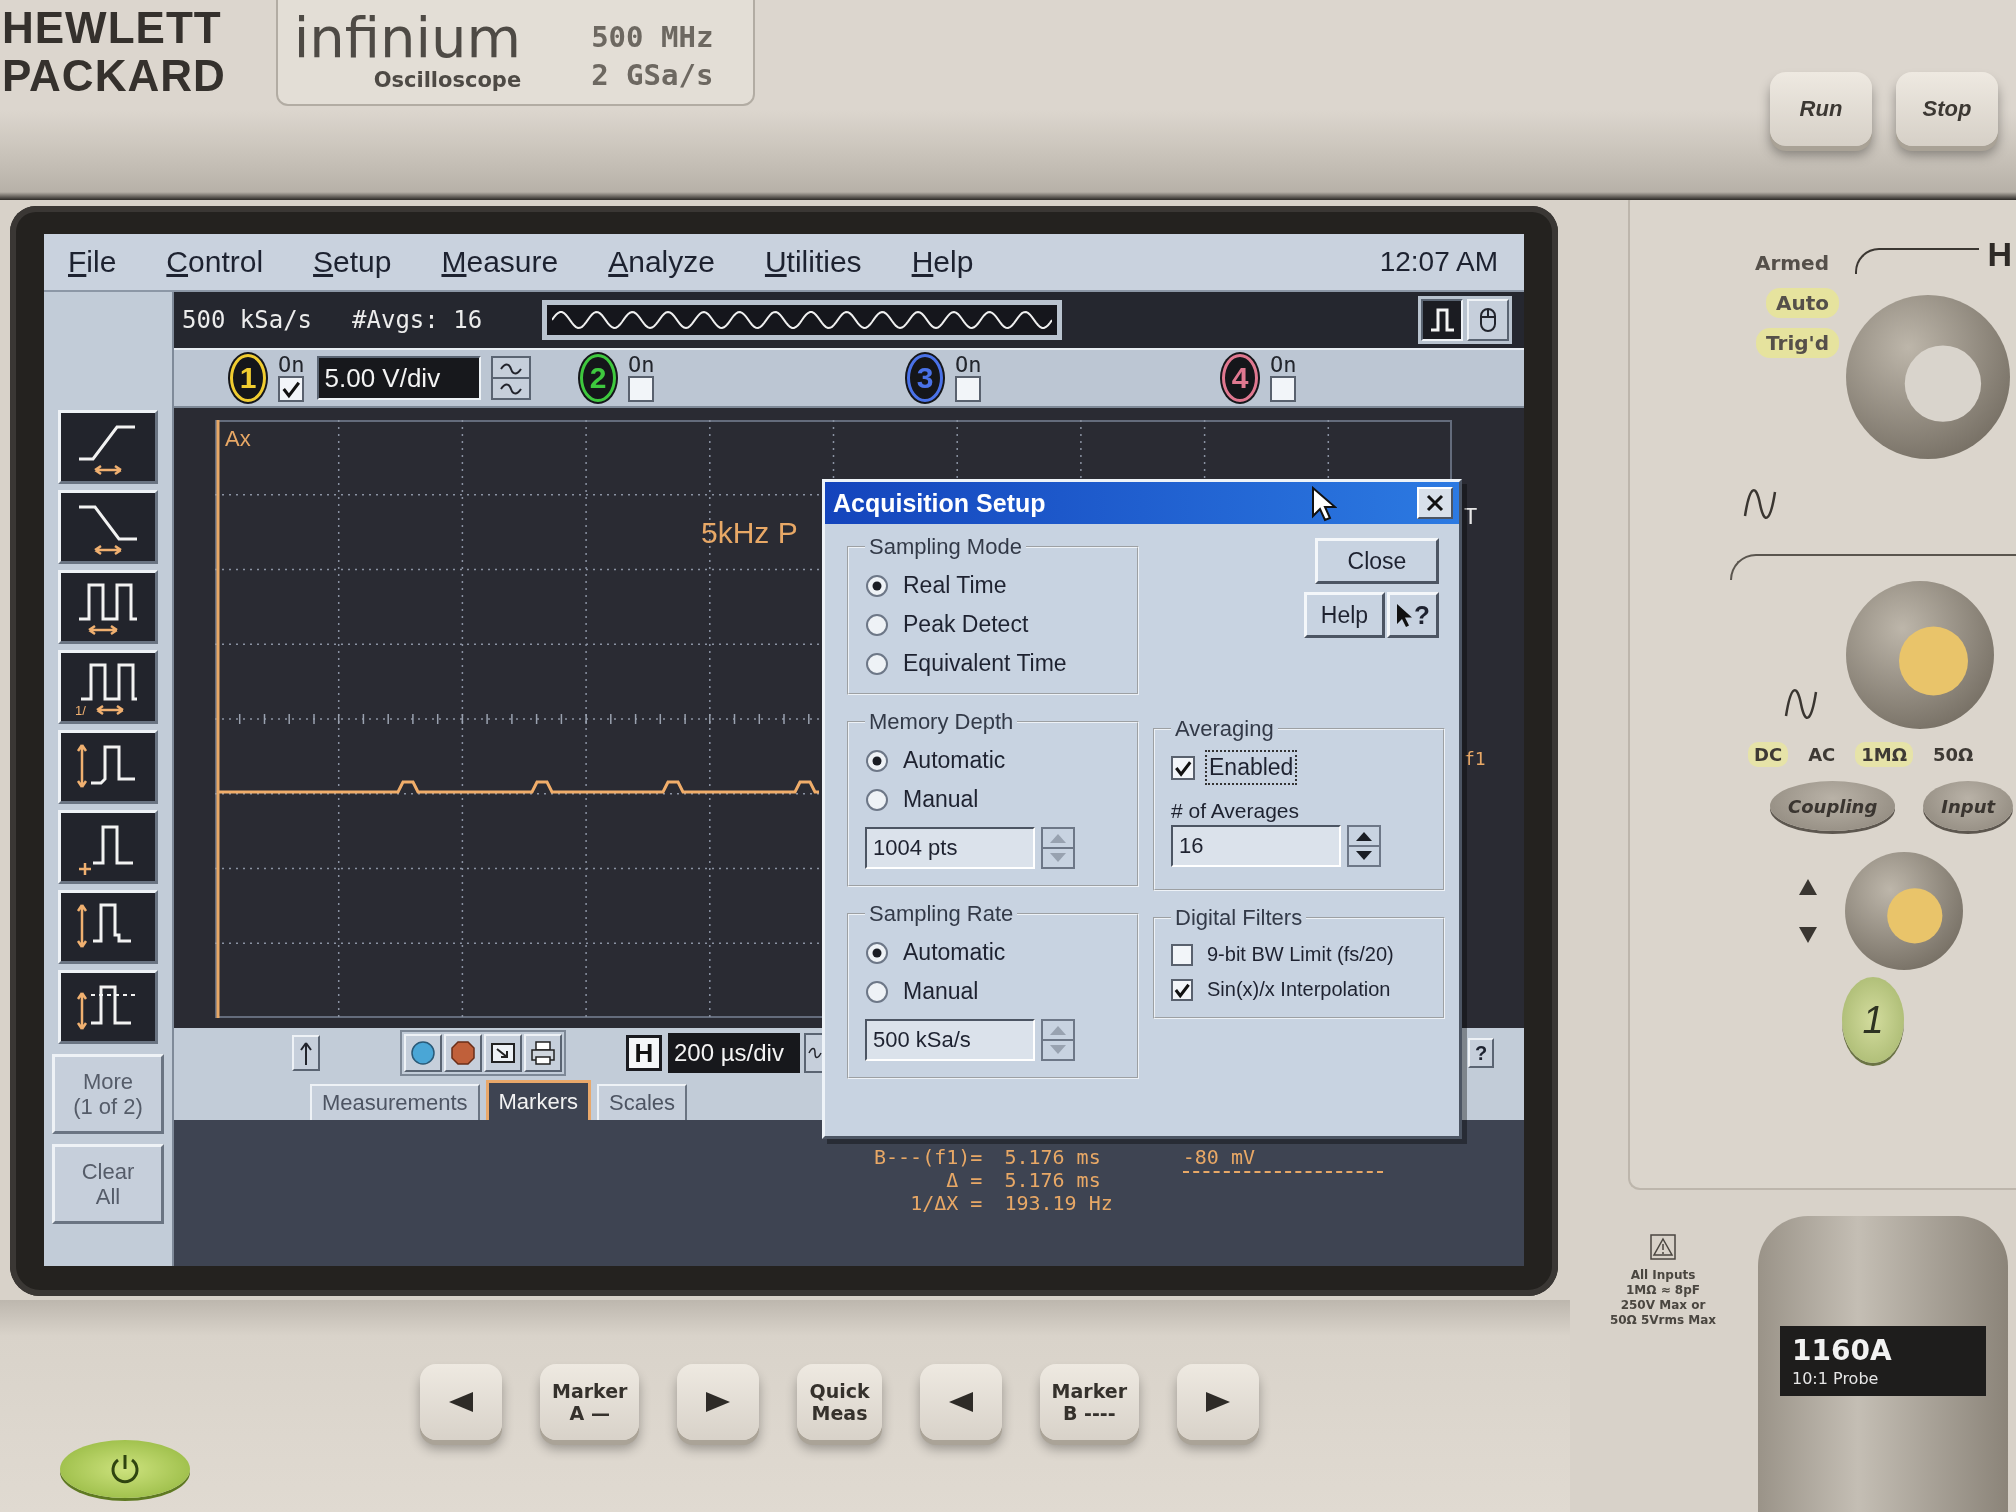  Describe the element at coordinates (1239, 918) in the screenshot. I see `group-title: Digital Filters` at that location.